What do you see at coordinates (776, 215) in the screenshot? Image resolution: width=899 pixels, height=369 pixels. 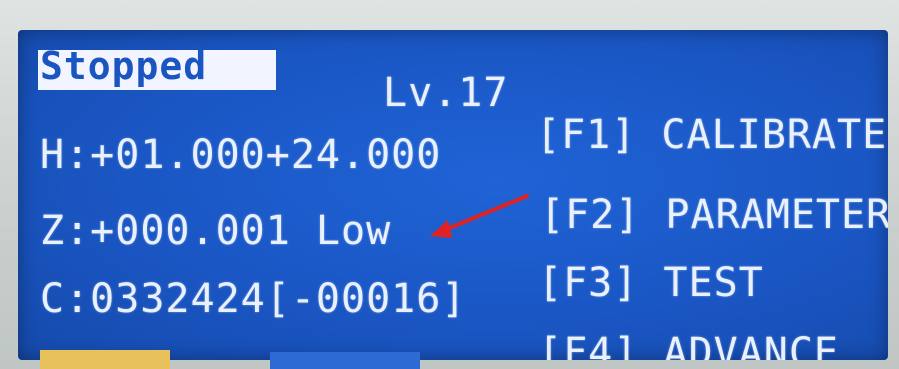 I see `menu-label-parameter: PARAMETER` at bounding box center [776, 215].